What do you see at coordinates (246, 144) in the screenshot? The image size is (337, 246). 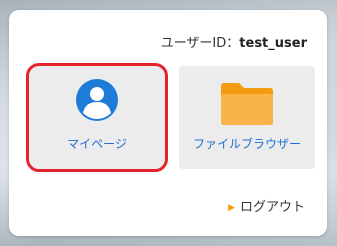 I see `file-browser-label: ファイルブラウザー` at bounding box center [246, 144].